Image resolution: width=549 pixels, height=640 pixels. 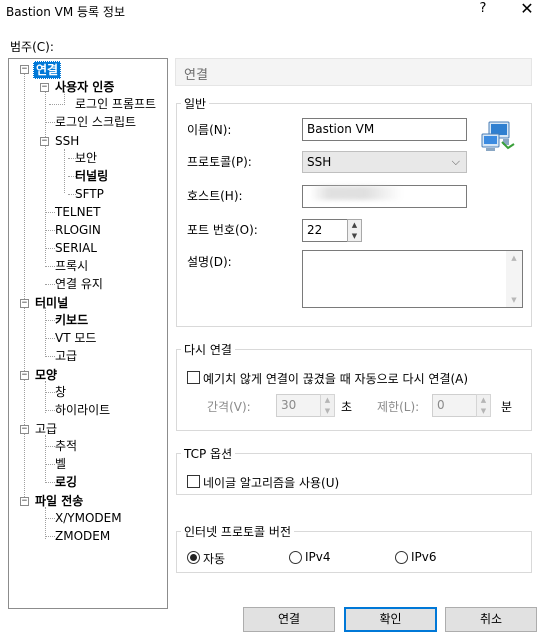 I want to click on collapse-toggle-terminal: −, so click(x=24, y=303).